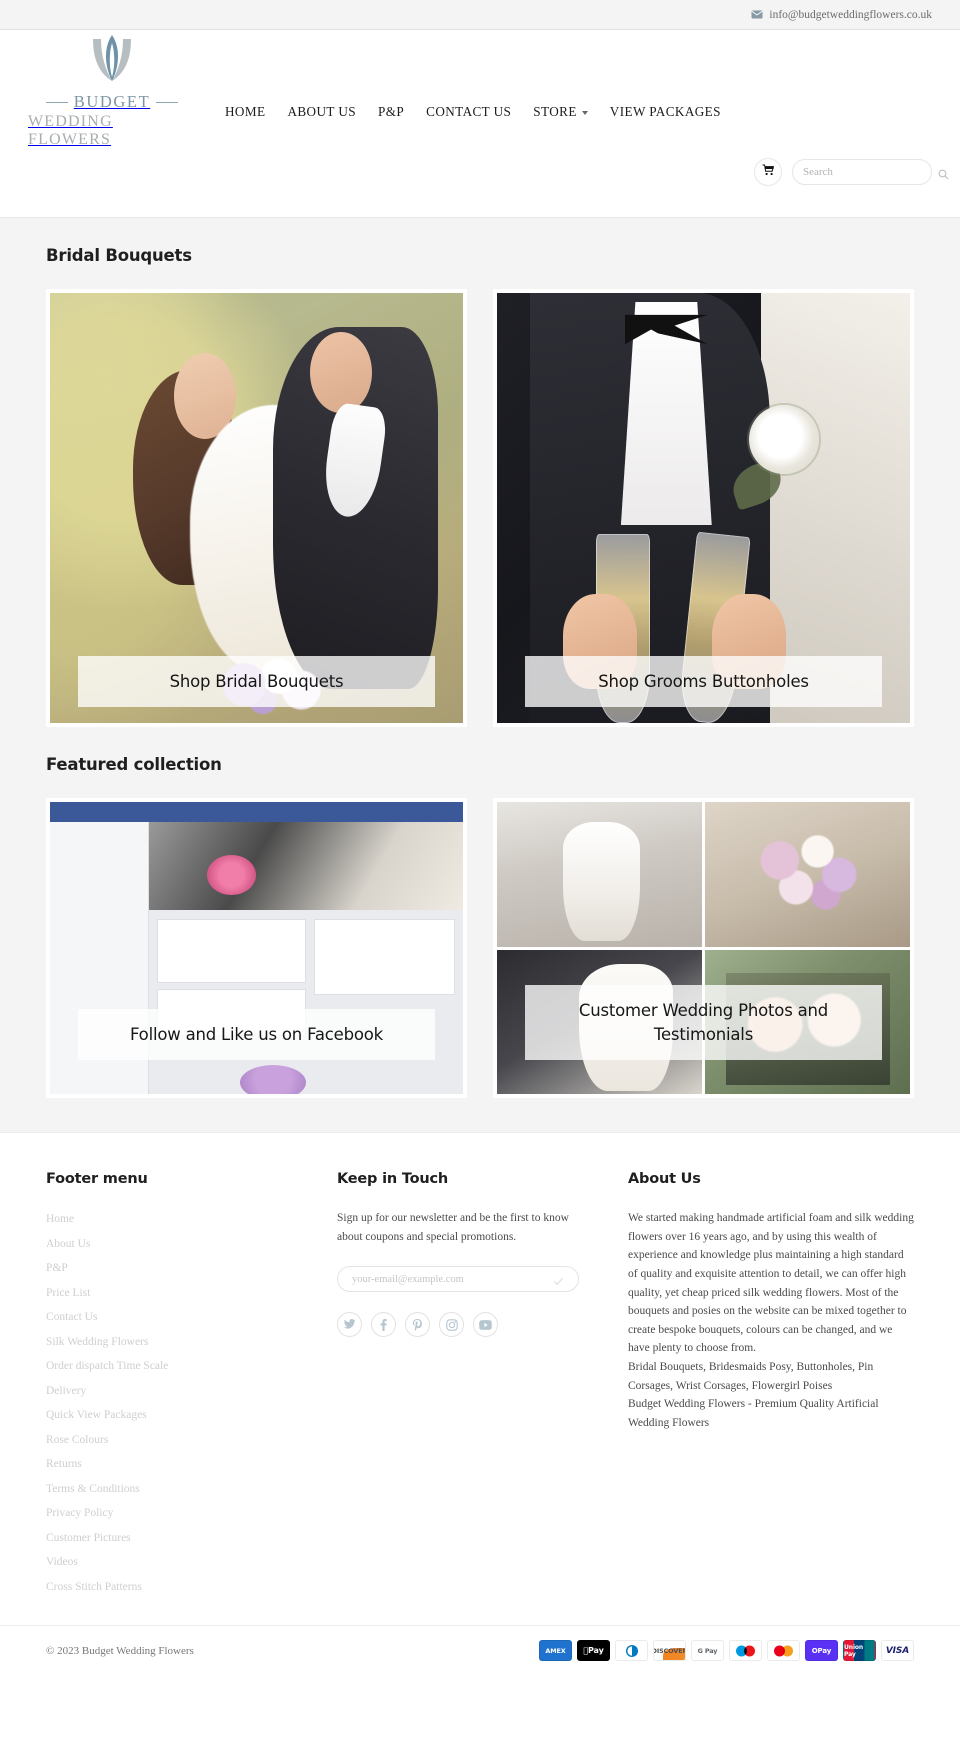 The height and width of the screenshot is (1740, 960). I want to click on discover-icon: DISCOVER, so click(669, 1650).